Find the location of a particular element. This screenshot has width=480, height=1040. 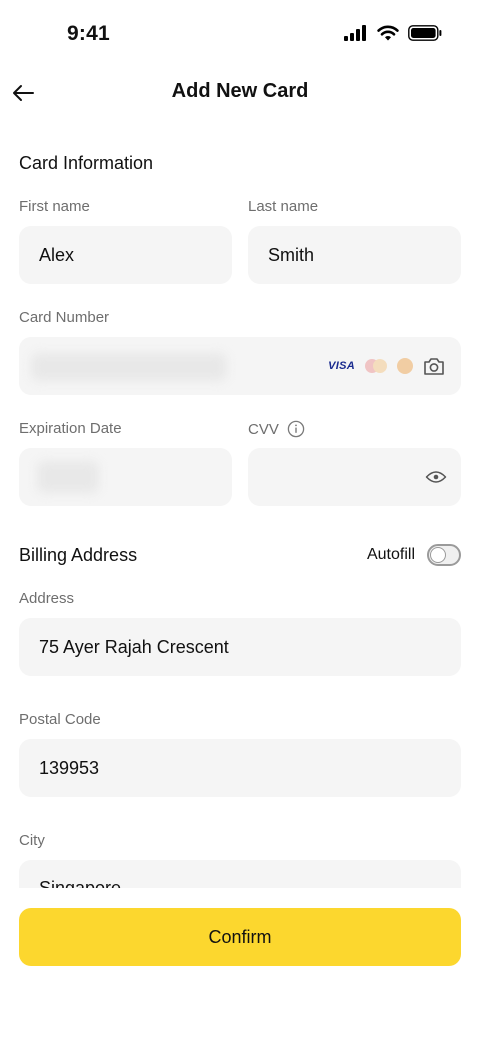

cvv-label: CVV is located at coordinates (263, 429).